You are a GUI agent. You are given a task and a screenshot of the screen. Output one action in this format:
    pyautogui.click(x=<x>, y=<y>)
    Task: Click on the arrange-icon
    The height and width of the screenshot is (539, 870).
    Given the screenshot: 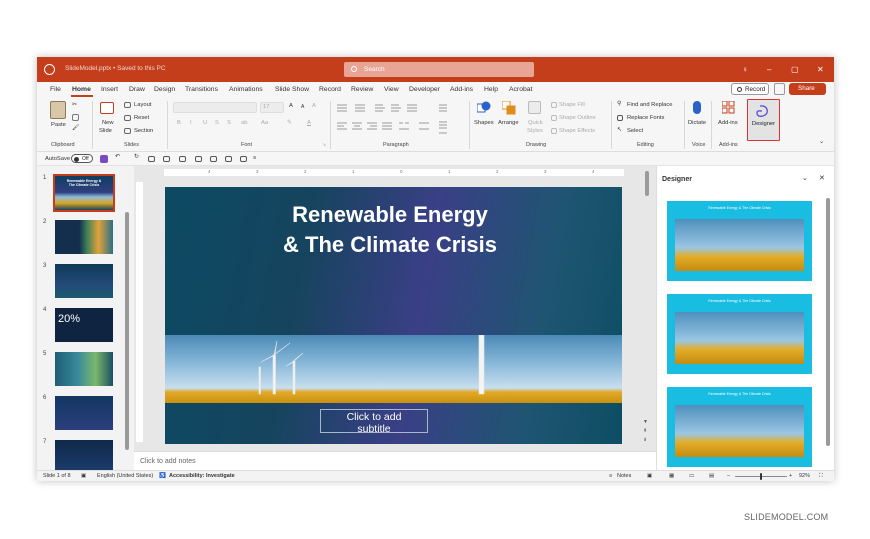 What is the action you would take?
    pyautogui.click(x=509, y=108)
    